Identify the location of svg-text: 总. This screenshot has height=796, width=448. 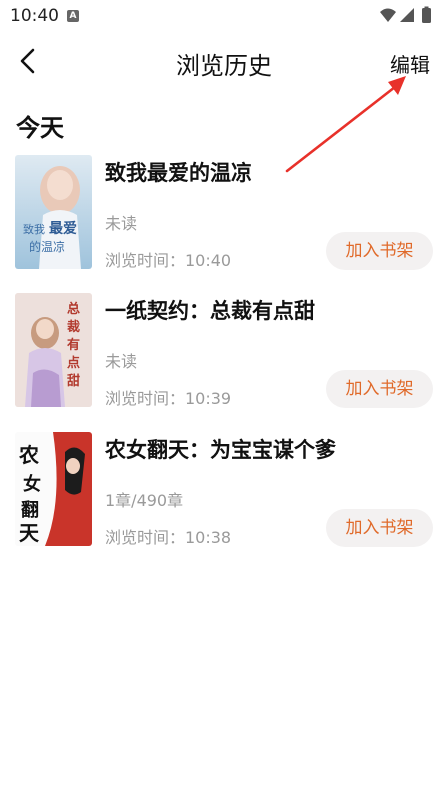
(73, 309).